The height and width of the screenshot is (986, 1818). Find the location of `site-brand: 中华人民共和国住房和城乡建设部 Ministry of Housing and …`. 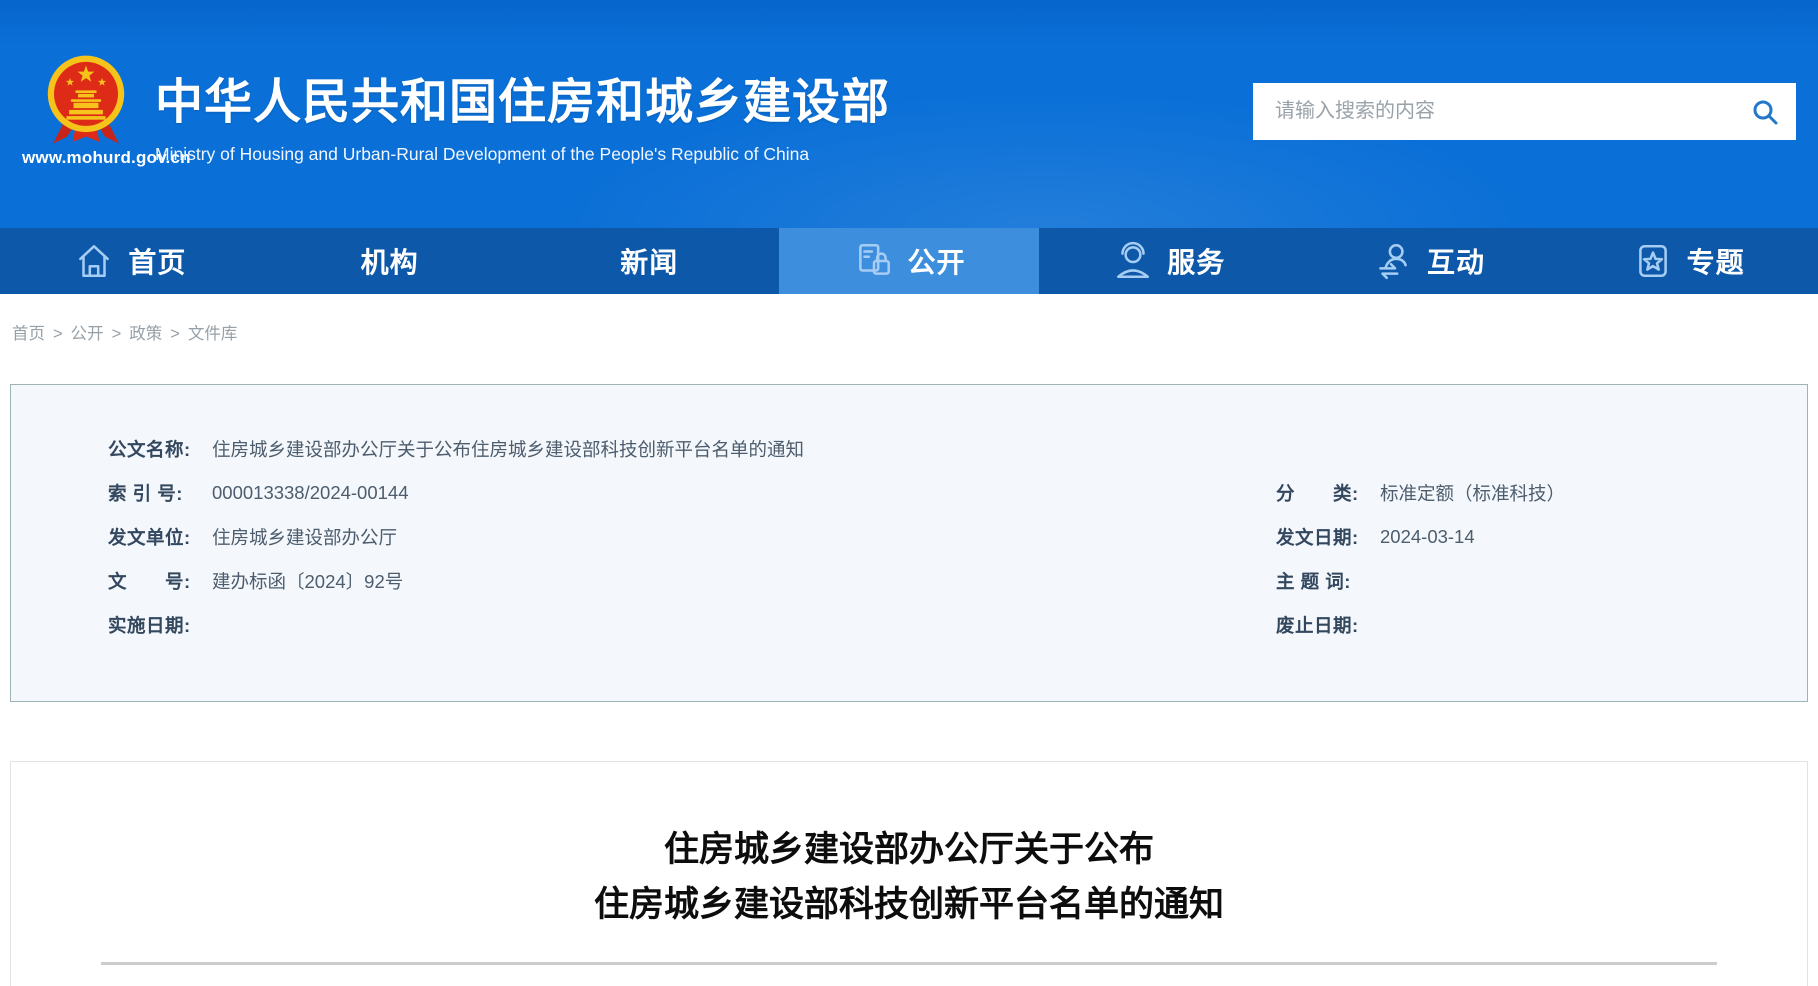

site-brand: 中华人民共和国住房和城乡建设部 Ministry of Housing and … is located at coordinates (522, 113).